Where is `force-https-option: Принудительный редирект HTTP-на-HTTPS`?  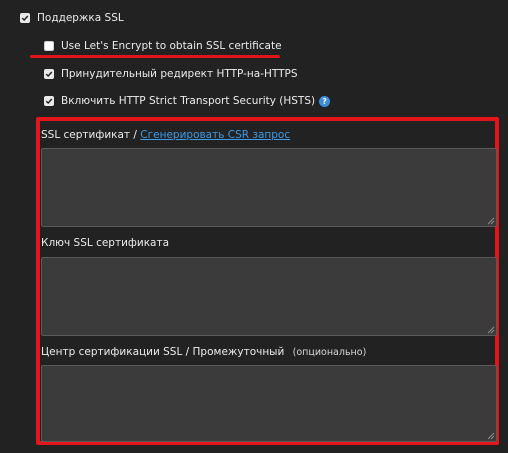
force-https-option: Принудительный редирект HTTP-на-HTTPS is located at coordinates (171, 74).